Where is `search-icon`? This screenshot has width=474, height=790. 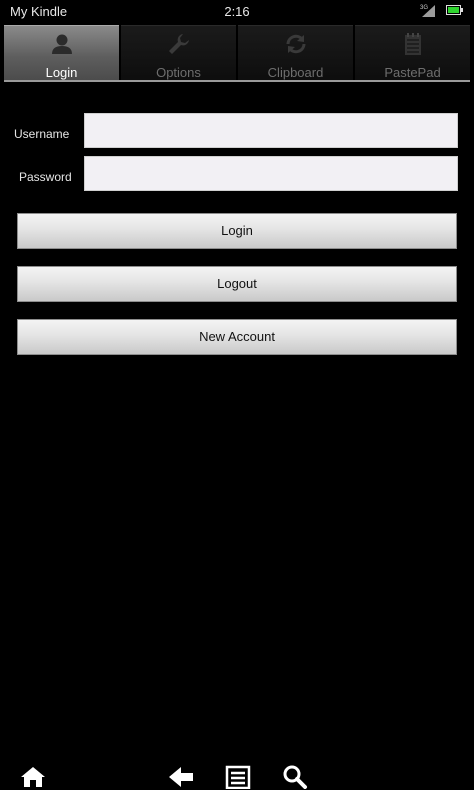
search-icon is located at coordinates (295, 777).